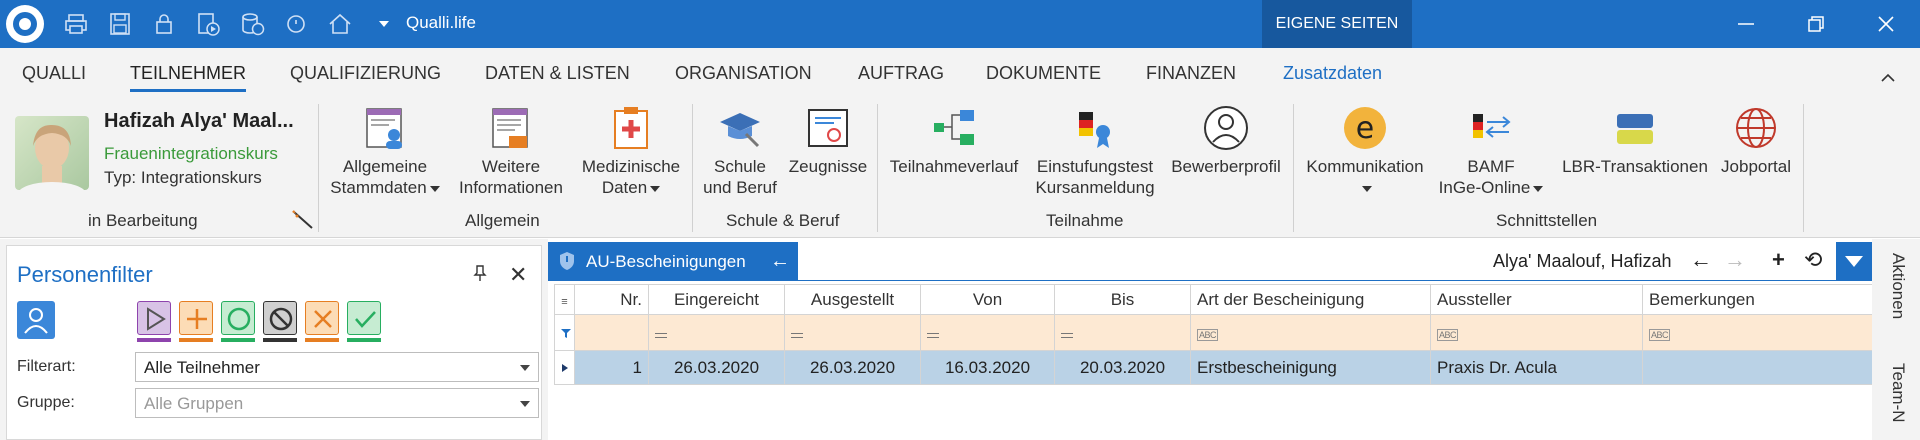 Image resolution: width=1920 pixels, height=440 pixels. What do you see at coordinates (322, 318) in the screenshot?
I see `x-icon` at bounding box center [322, 318].